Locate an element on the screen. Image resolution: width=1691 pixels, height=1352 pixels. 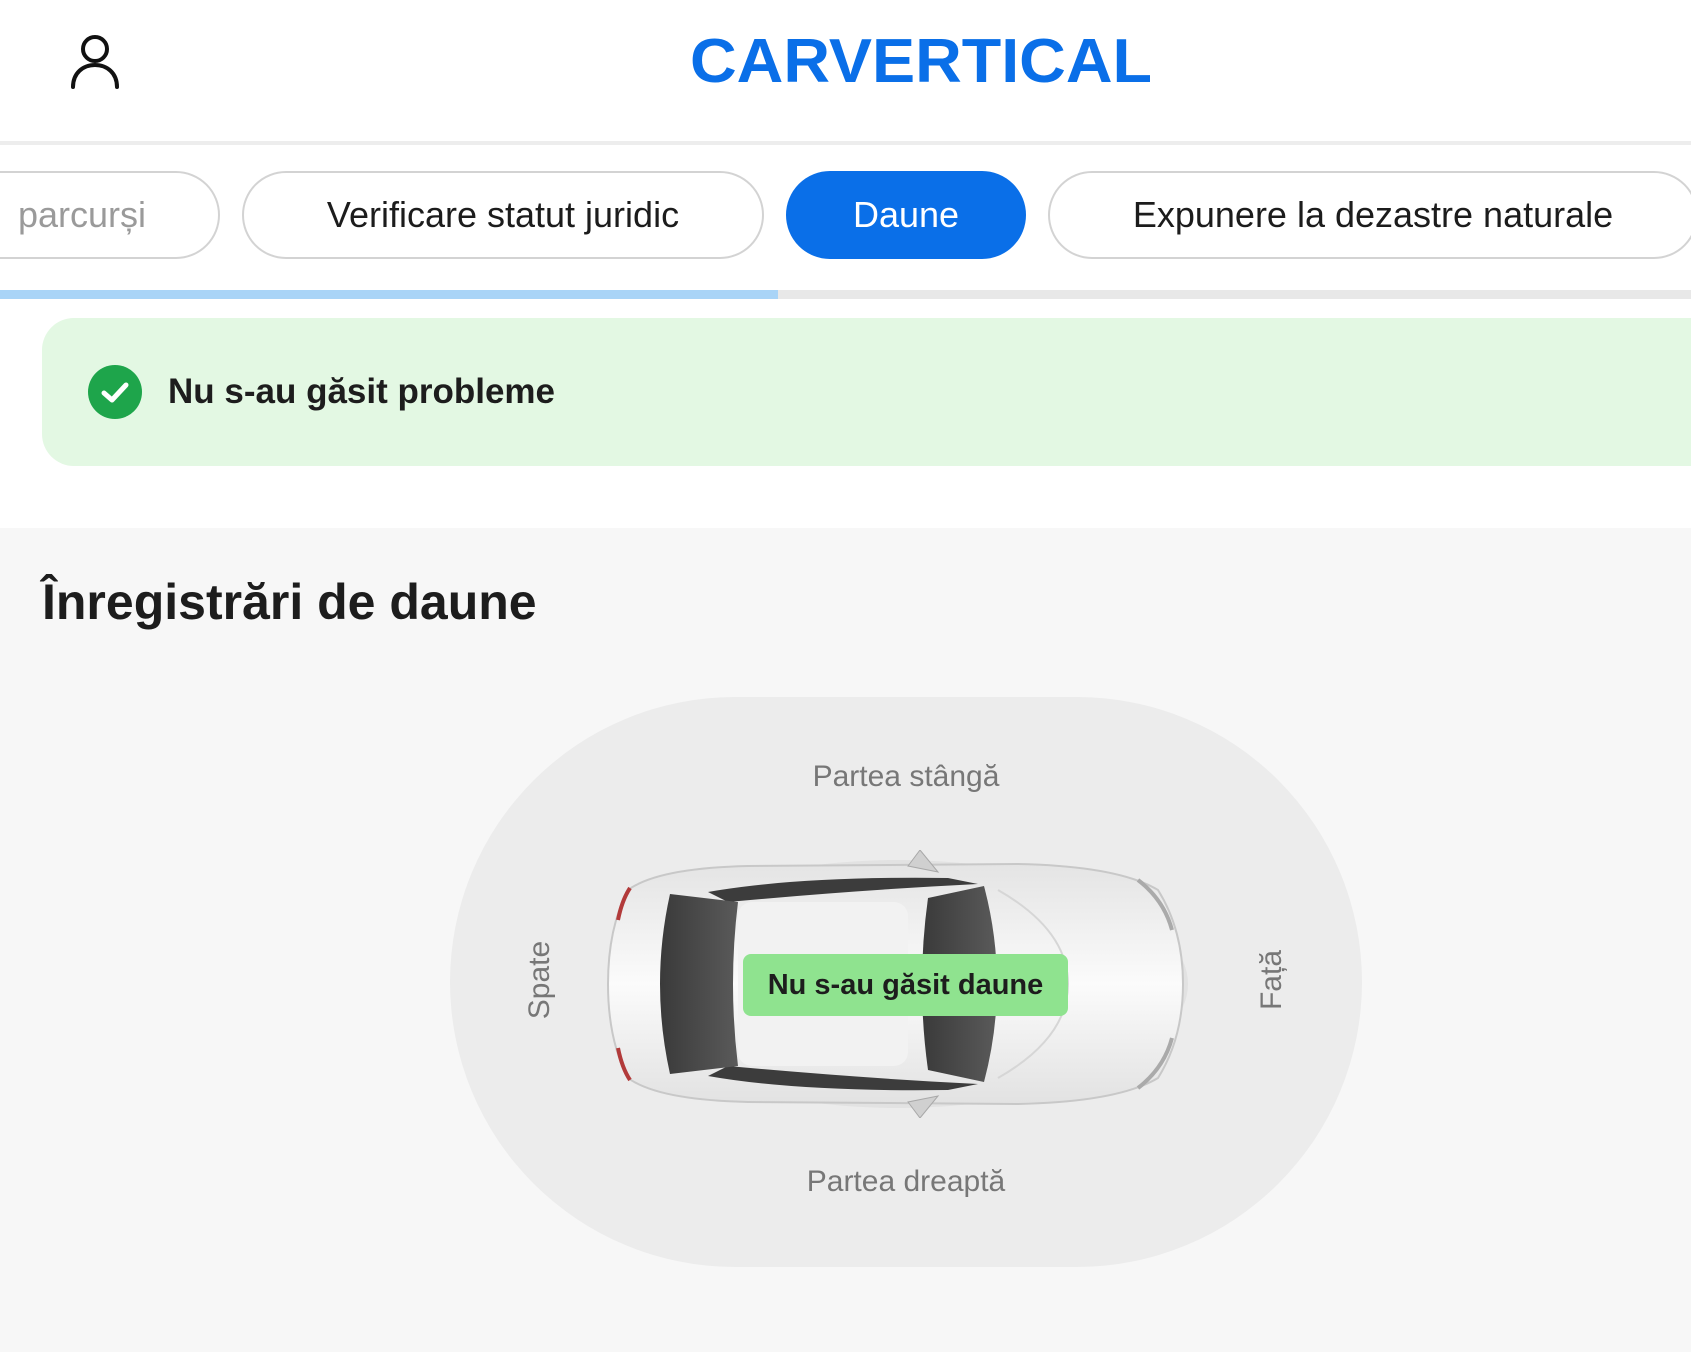
label-right-side: Partea dreaptă is located at coordinates (906, 1181).